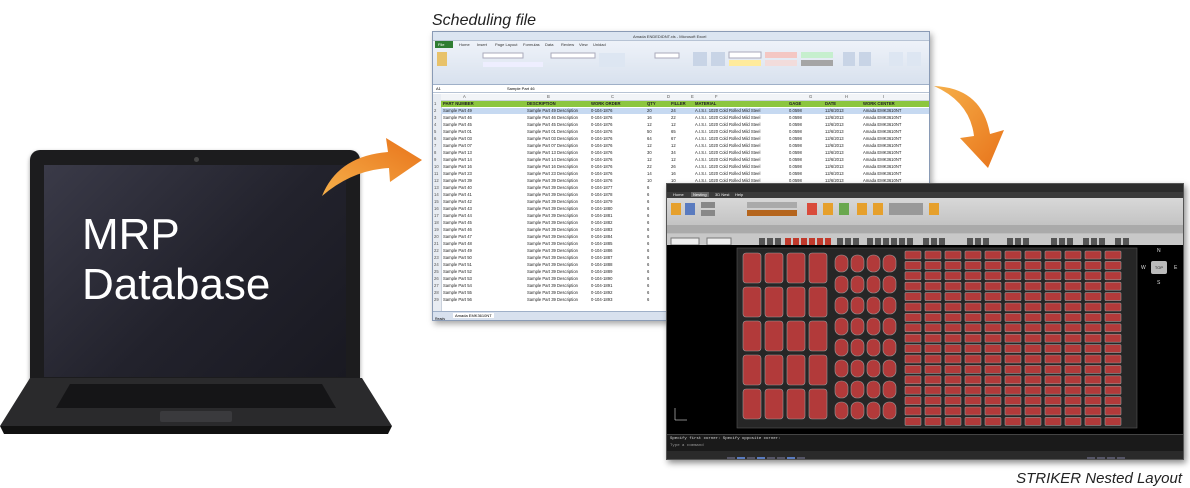 The width and height of the screenshot is (1190, 488). What do you see at coordinates (457, 243) in the screenshot?
I see `table-cell: Sample Part 48` at bounding box center [457, 243].